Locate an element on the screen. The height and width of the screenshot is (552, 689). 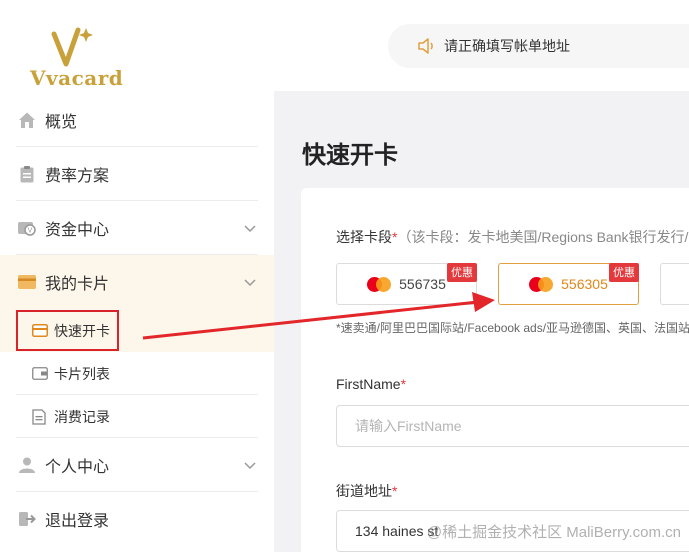
bin-option-556735: 556735 优惠 is located at coordinates (406, 284).